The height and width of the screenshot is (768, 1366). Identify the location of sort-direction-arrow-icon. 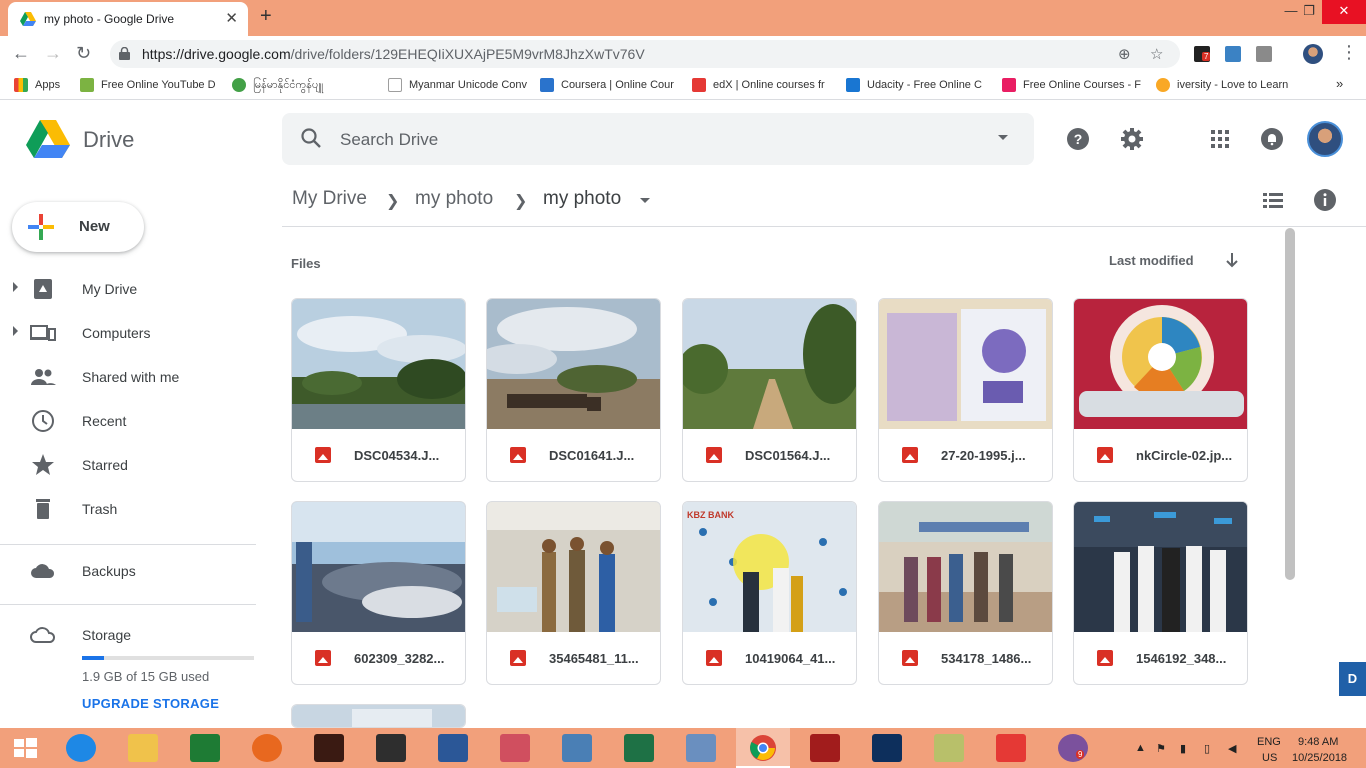
(1232, 260).